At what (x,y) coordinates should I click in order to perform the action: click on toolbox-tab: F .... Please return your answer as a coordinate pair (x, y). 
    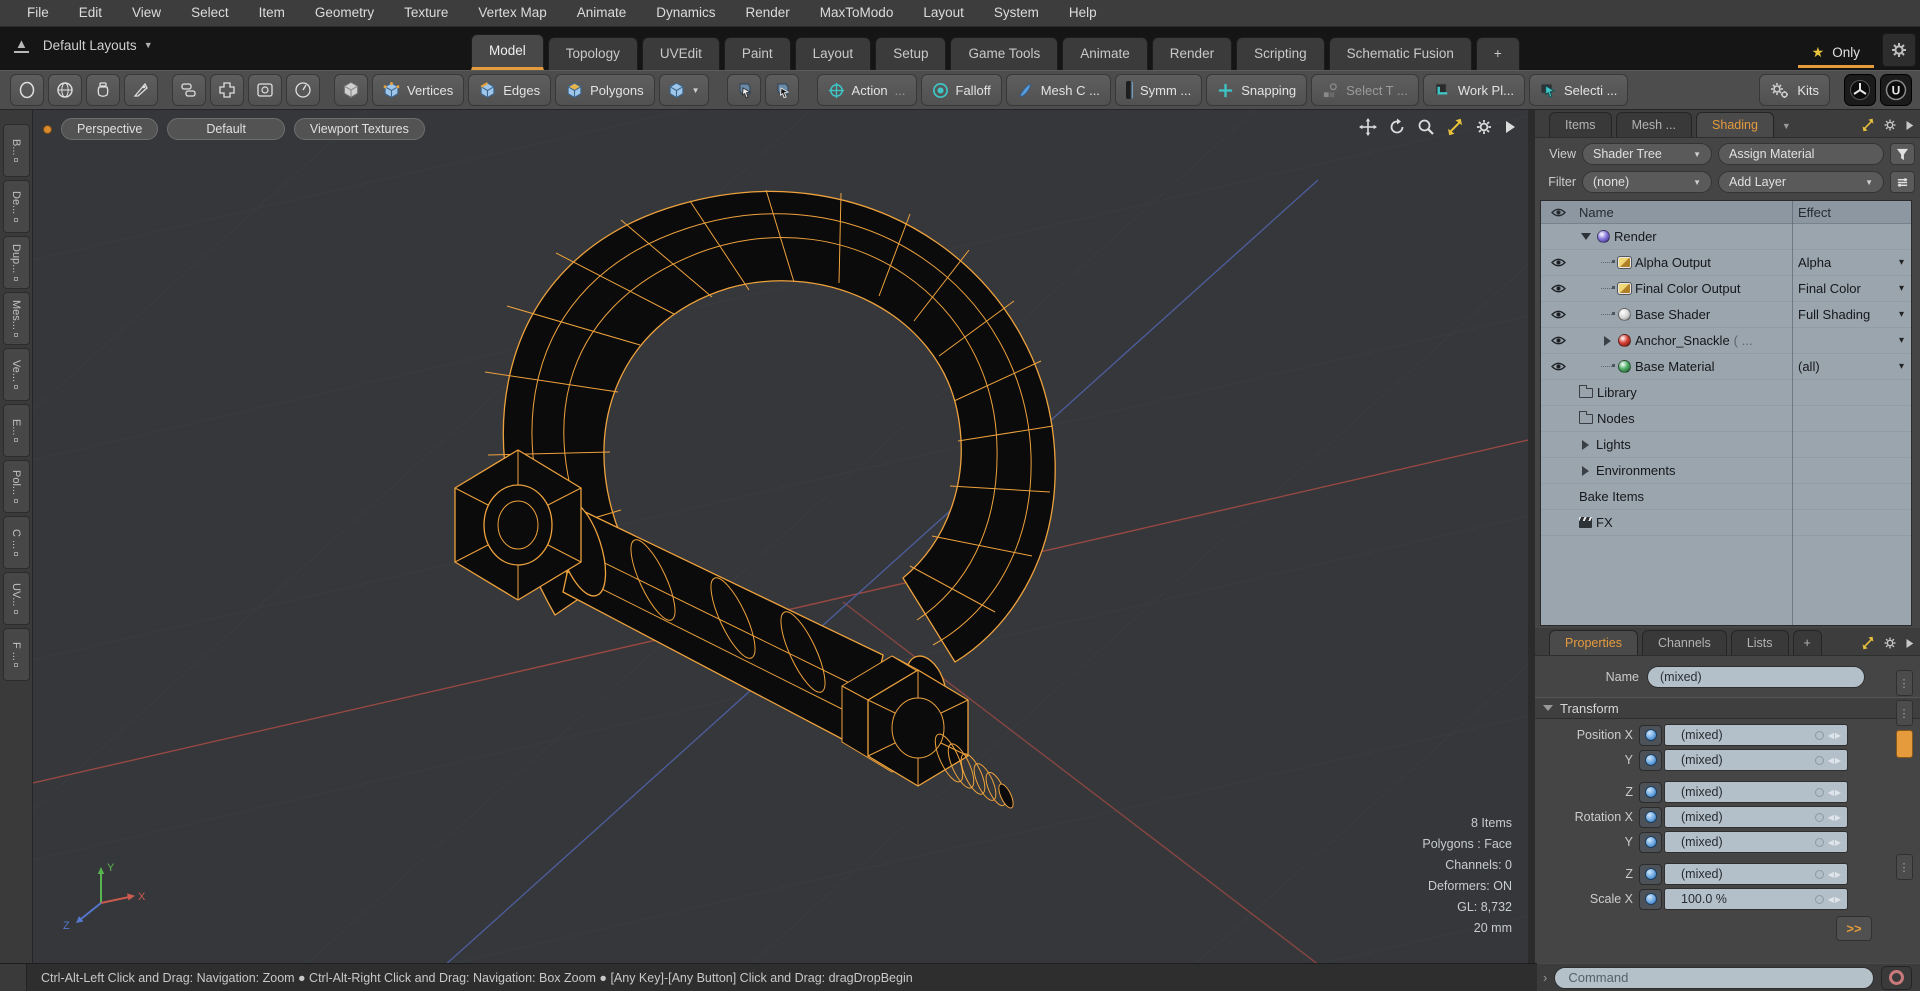
    Looking at the image, I should click on (16, 654).